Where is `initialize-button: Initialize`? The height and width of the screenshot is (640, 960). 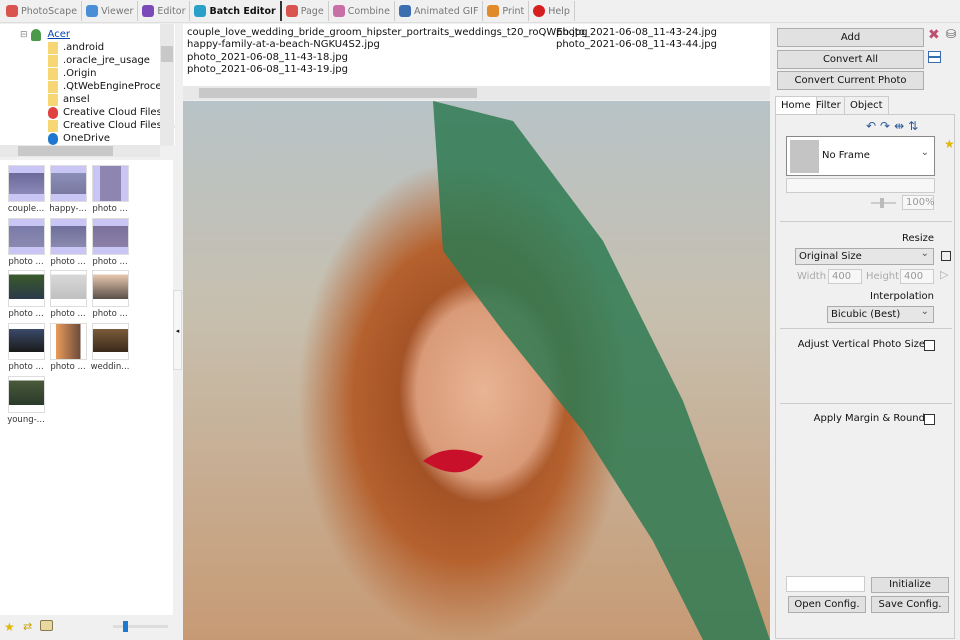 initialize-button: Initialize is located at coordinates (910, 585).